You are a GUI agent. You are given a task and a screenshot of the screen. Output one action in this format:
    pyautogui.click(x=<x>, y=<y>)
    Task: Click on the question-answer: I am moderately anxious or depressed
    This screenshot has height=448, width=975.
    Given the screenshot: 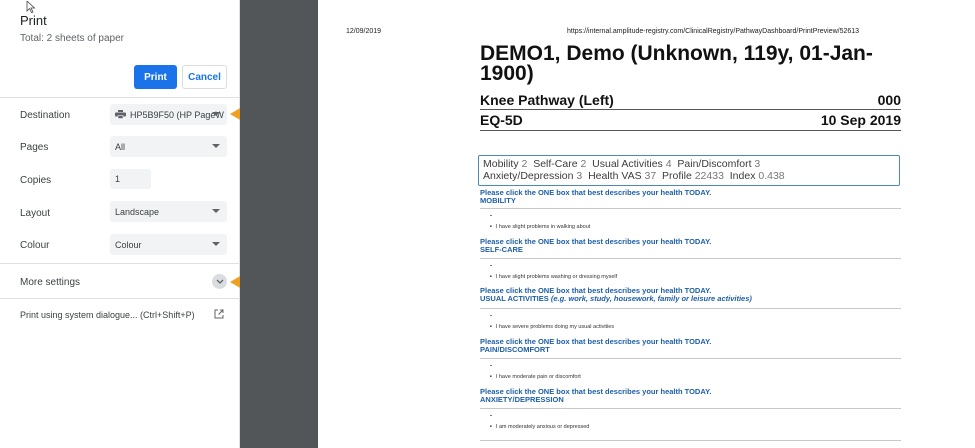 What is the action you would take?
    pyautogui.click(x=540, y=427)
    